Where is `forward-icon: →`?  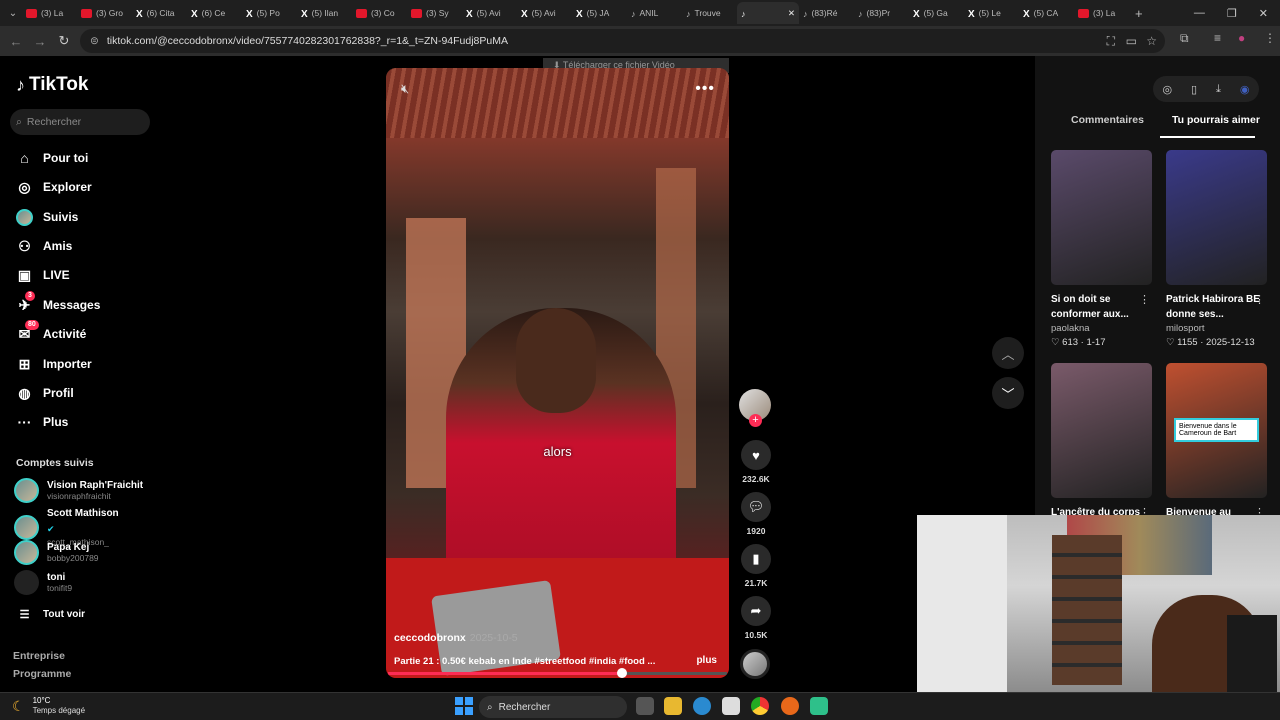
forward-icon: → is located at coordinates (40, 41).